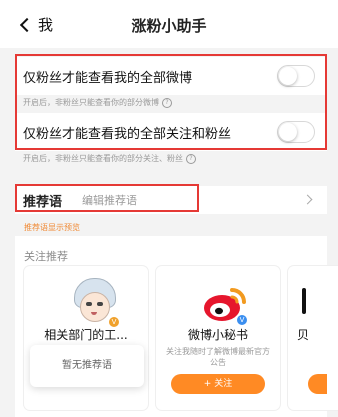 This screenshot has height=417, width=338. I want to click on privacy-weibo-hint: 开启后，非粉丝只能查看你的部分微博 ?, so click(97, 102).